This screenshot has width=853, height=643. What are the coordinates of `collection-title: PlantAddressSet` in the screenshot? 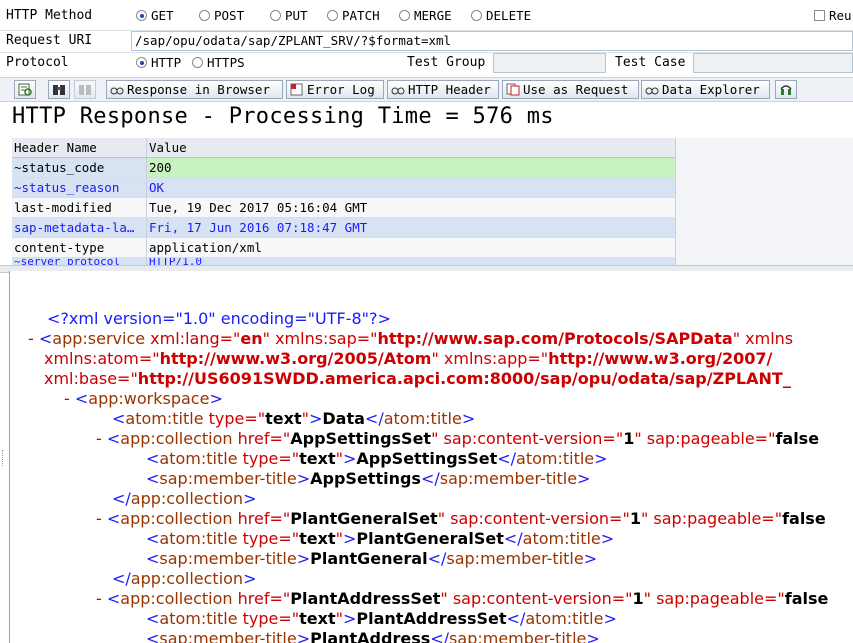 It's located at (431, 618).